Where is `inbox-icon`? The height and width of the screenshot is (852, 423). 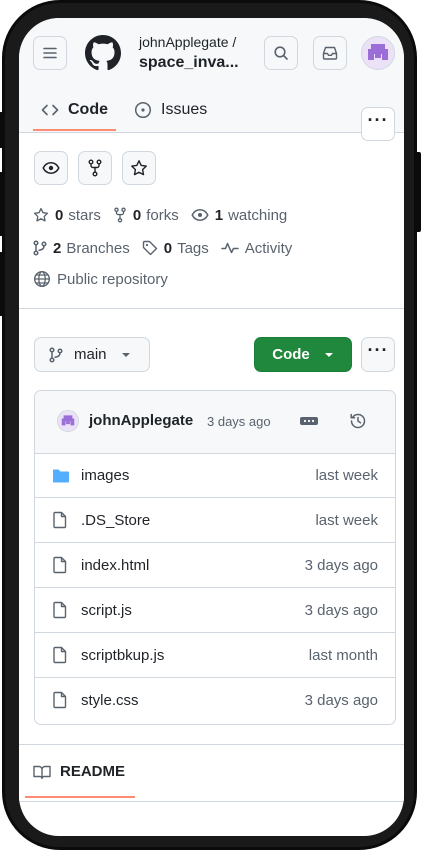 inbox-icon is located at coordinates (330, 53).